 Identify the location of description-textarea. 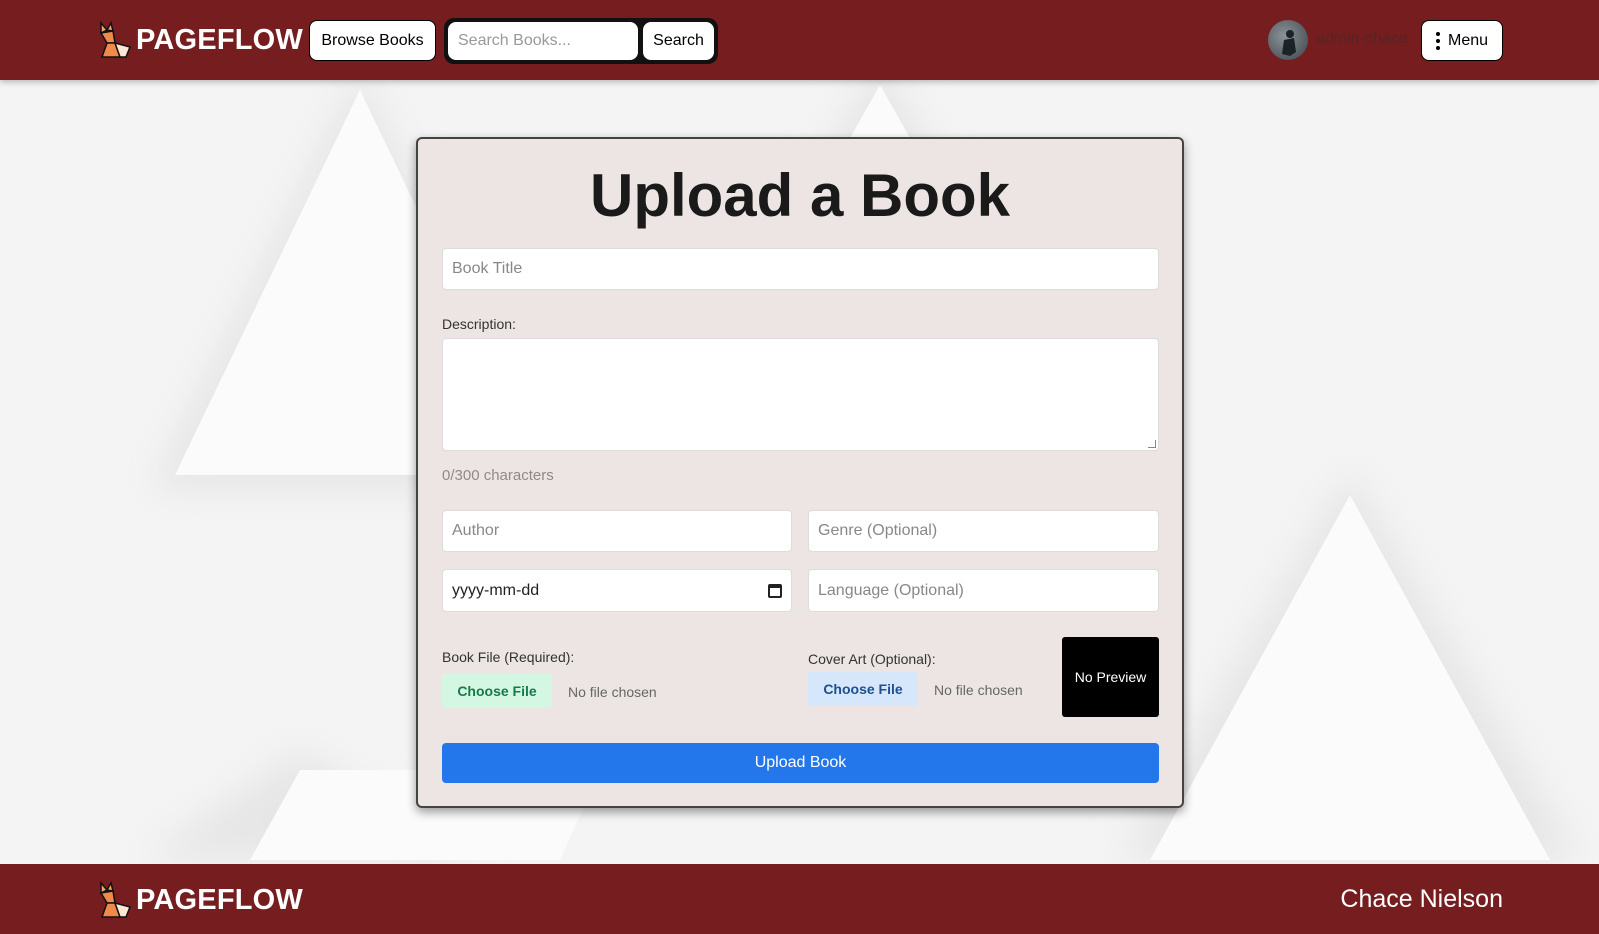
(800, 394).